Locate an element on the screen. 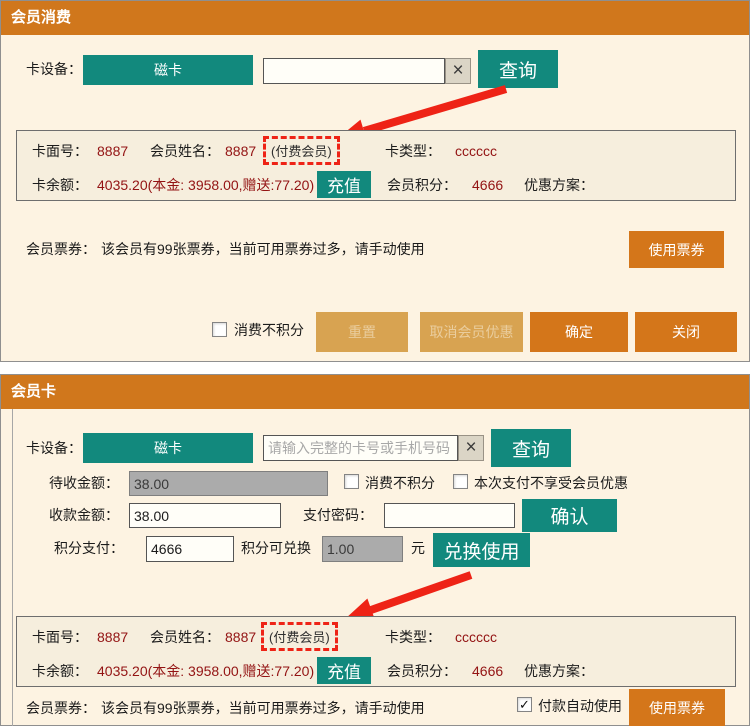 This screenshot has width=750, height=726. auto-use-on-pay-checkbox-label: 付款自动使用 is located at coordinates (580, 706).